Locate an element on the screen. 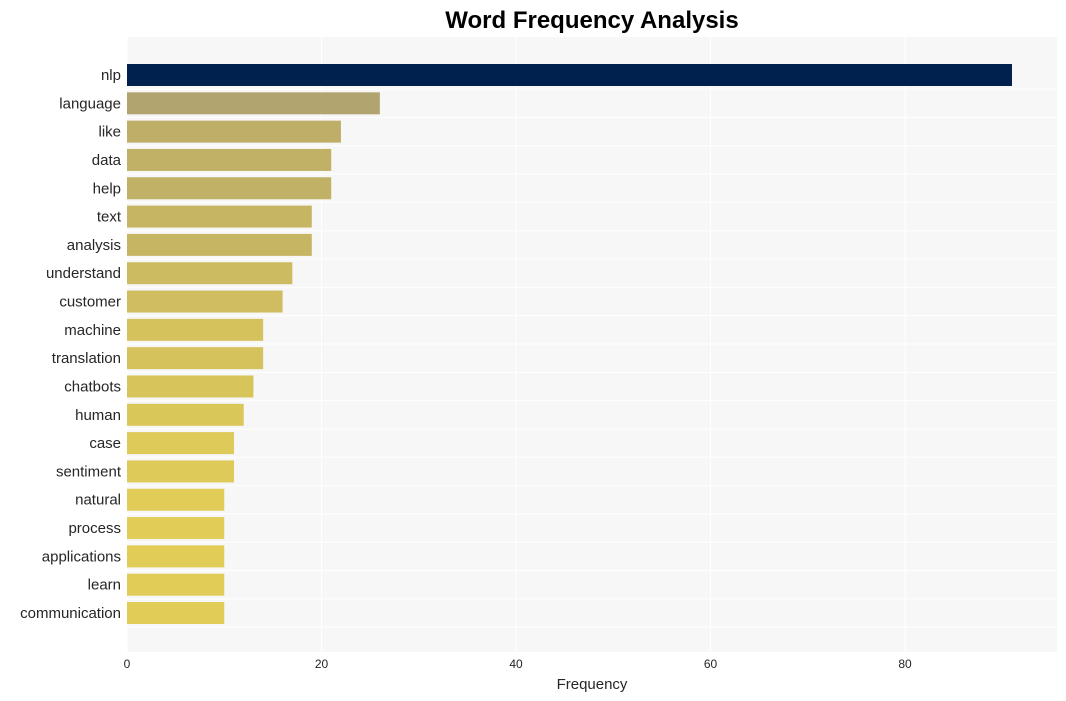 The image size is (1066, 701). x-axis-label: Frequency is located at coordinates (592, 684).